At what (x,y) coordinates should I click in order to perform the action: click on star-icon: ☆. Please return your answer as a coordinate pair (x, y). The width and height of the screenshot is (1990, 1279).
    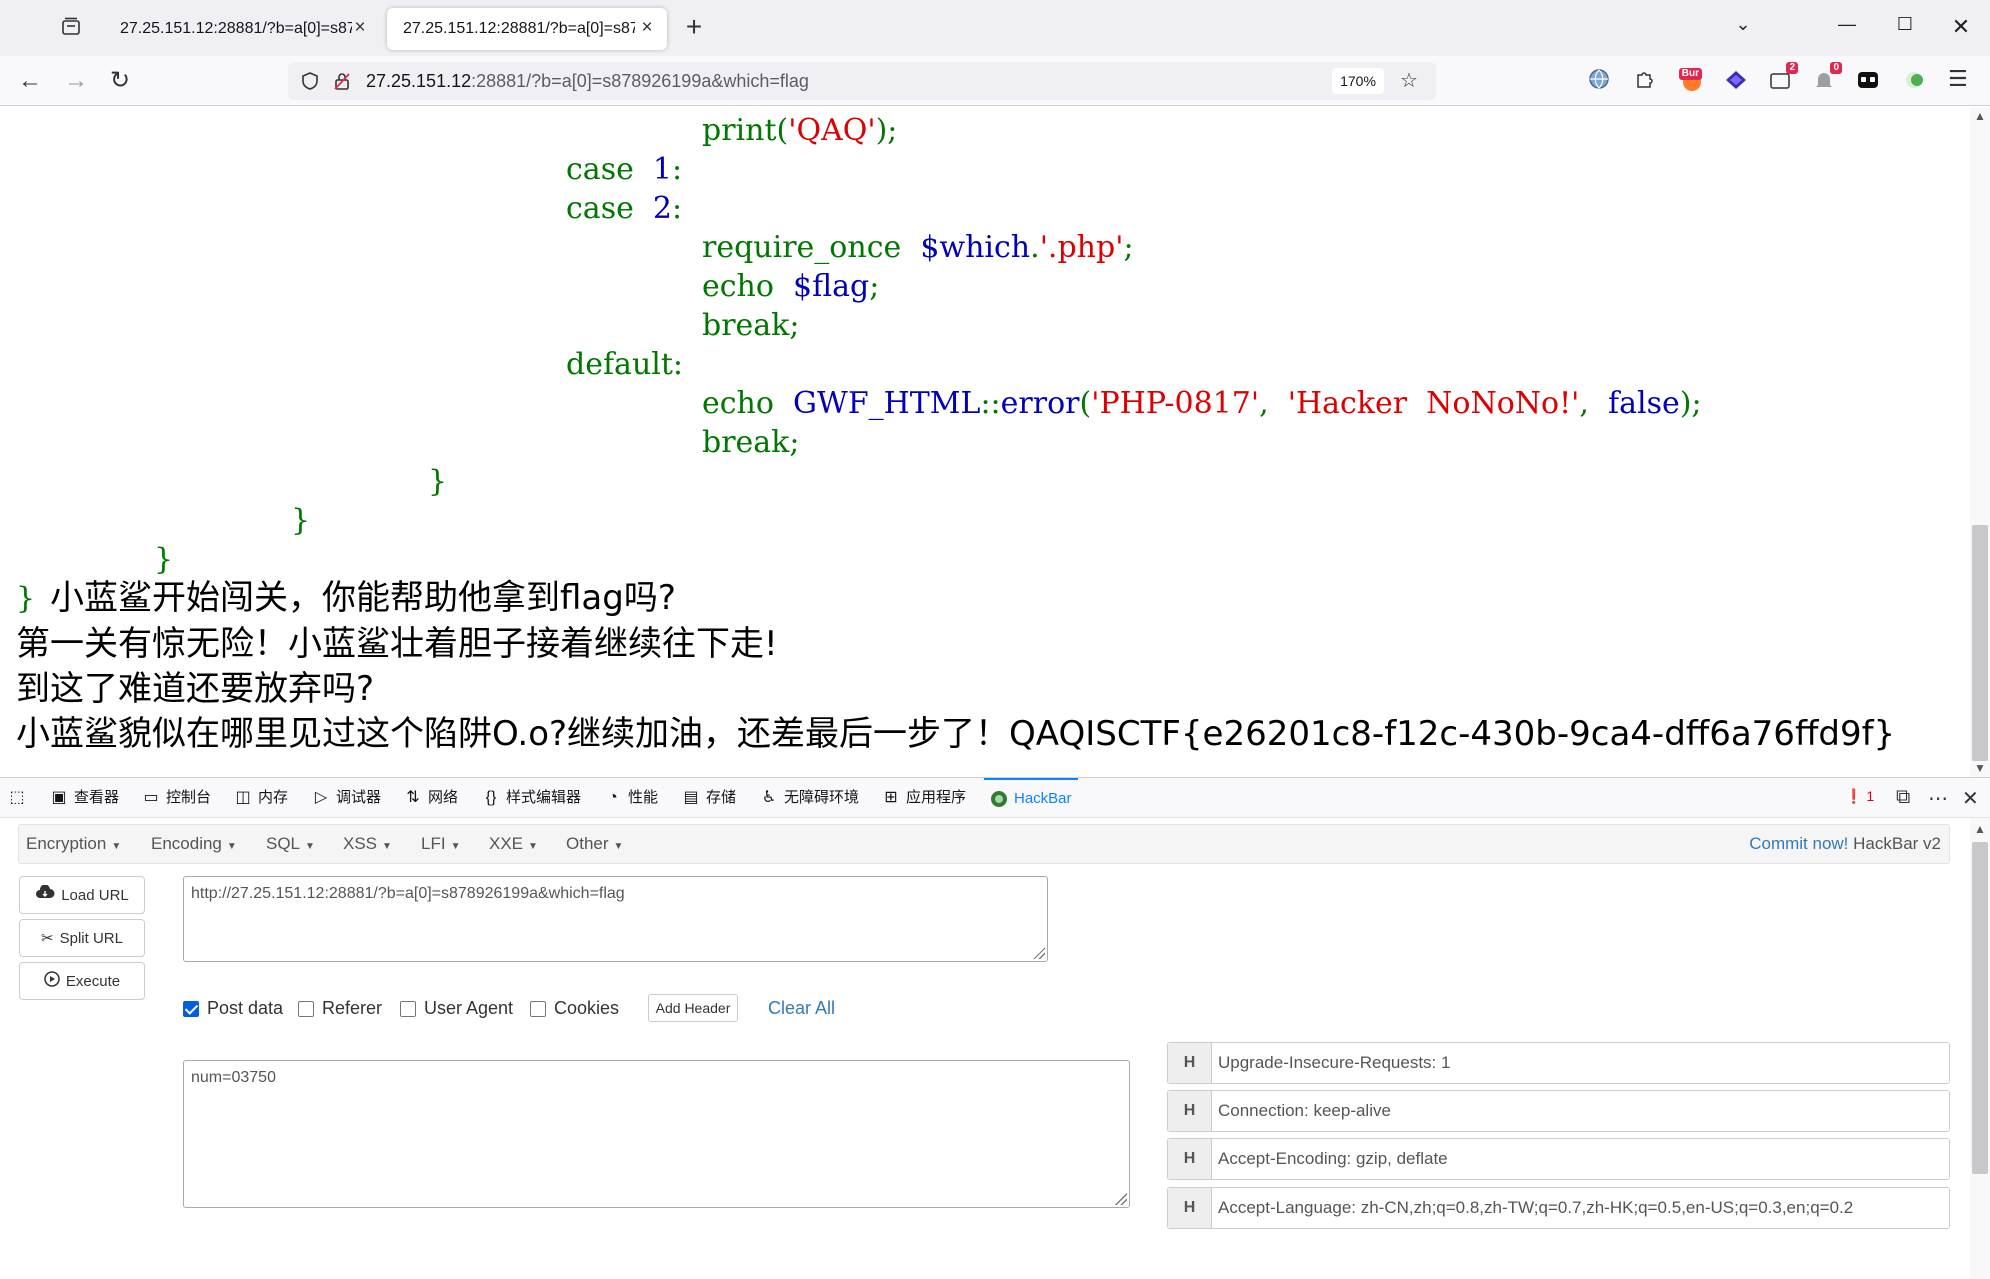
    Looking at the image, I should click on (1411, 81).